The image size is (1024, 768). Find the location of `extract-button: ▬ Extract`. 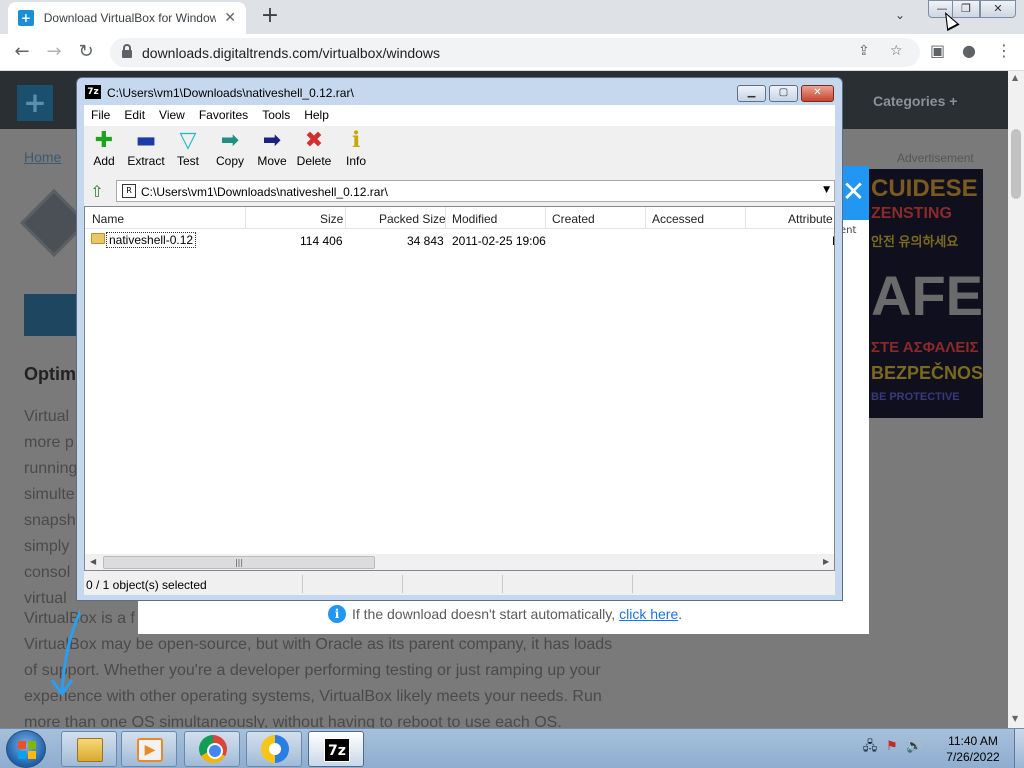

extract-button: ▬ Extract is located at coordinates (146, 151).